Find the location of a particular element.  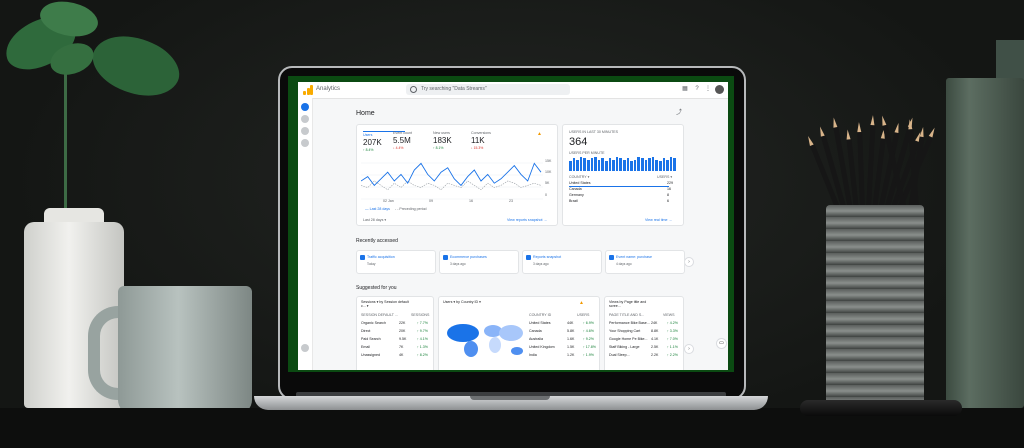

search-bar: Try searching "Data Streams" is located at coordinates (488, 89).